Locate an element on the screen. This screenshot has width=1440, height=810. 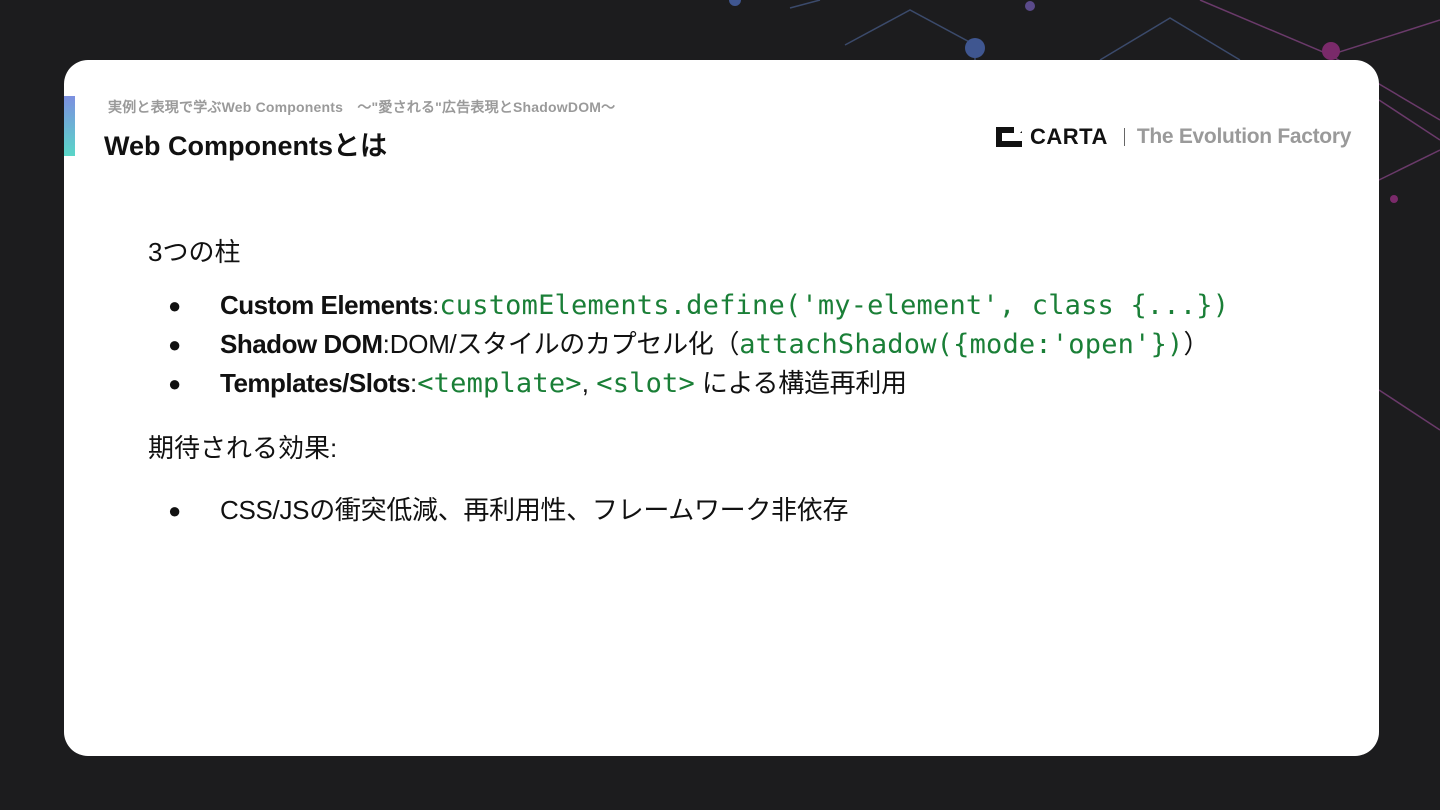
code-snippet: attachShadow({mode:'open'}) is located at coordinates (961, 344).